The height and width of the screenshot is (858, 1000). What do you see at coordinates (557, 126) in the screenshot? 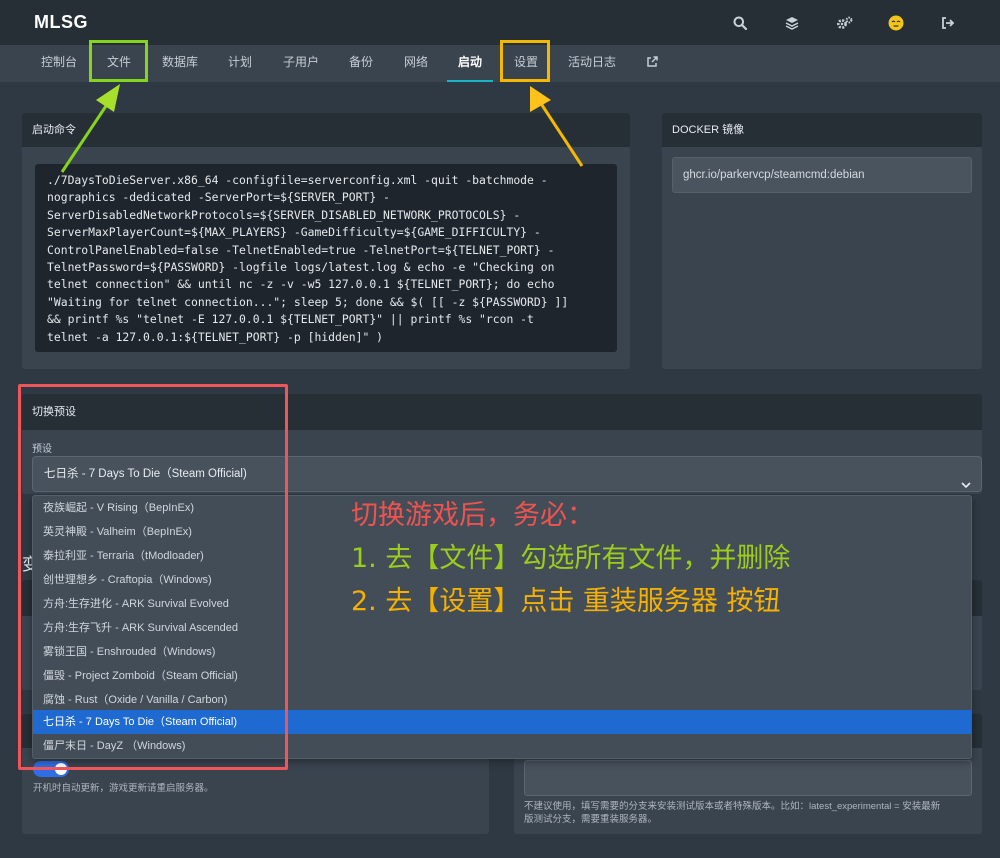
I see `yellow-arrow-icon` at bounding box center [557, 126].